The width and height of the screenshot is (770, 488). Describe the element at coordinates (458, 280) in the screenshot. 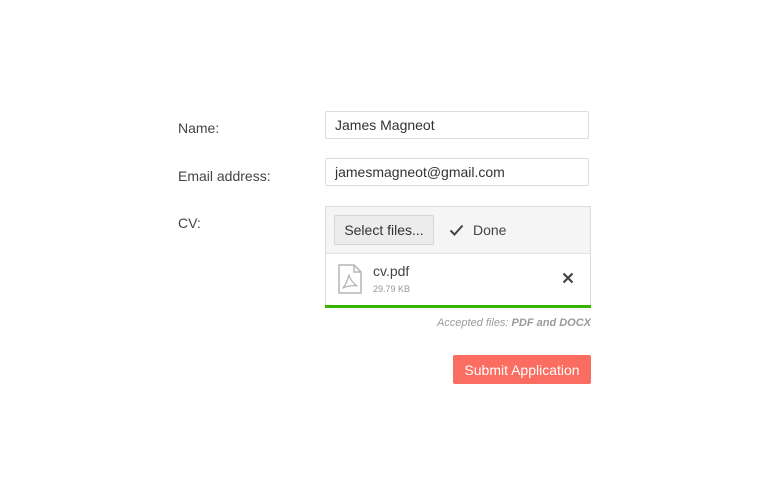

I see `uploaded-file-item: cv.pdf 29.79 KB` at that location.